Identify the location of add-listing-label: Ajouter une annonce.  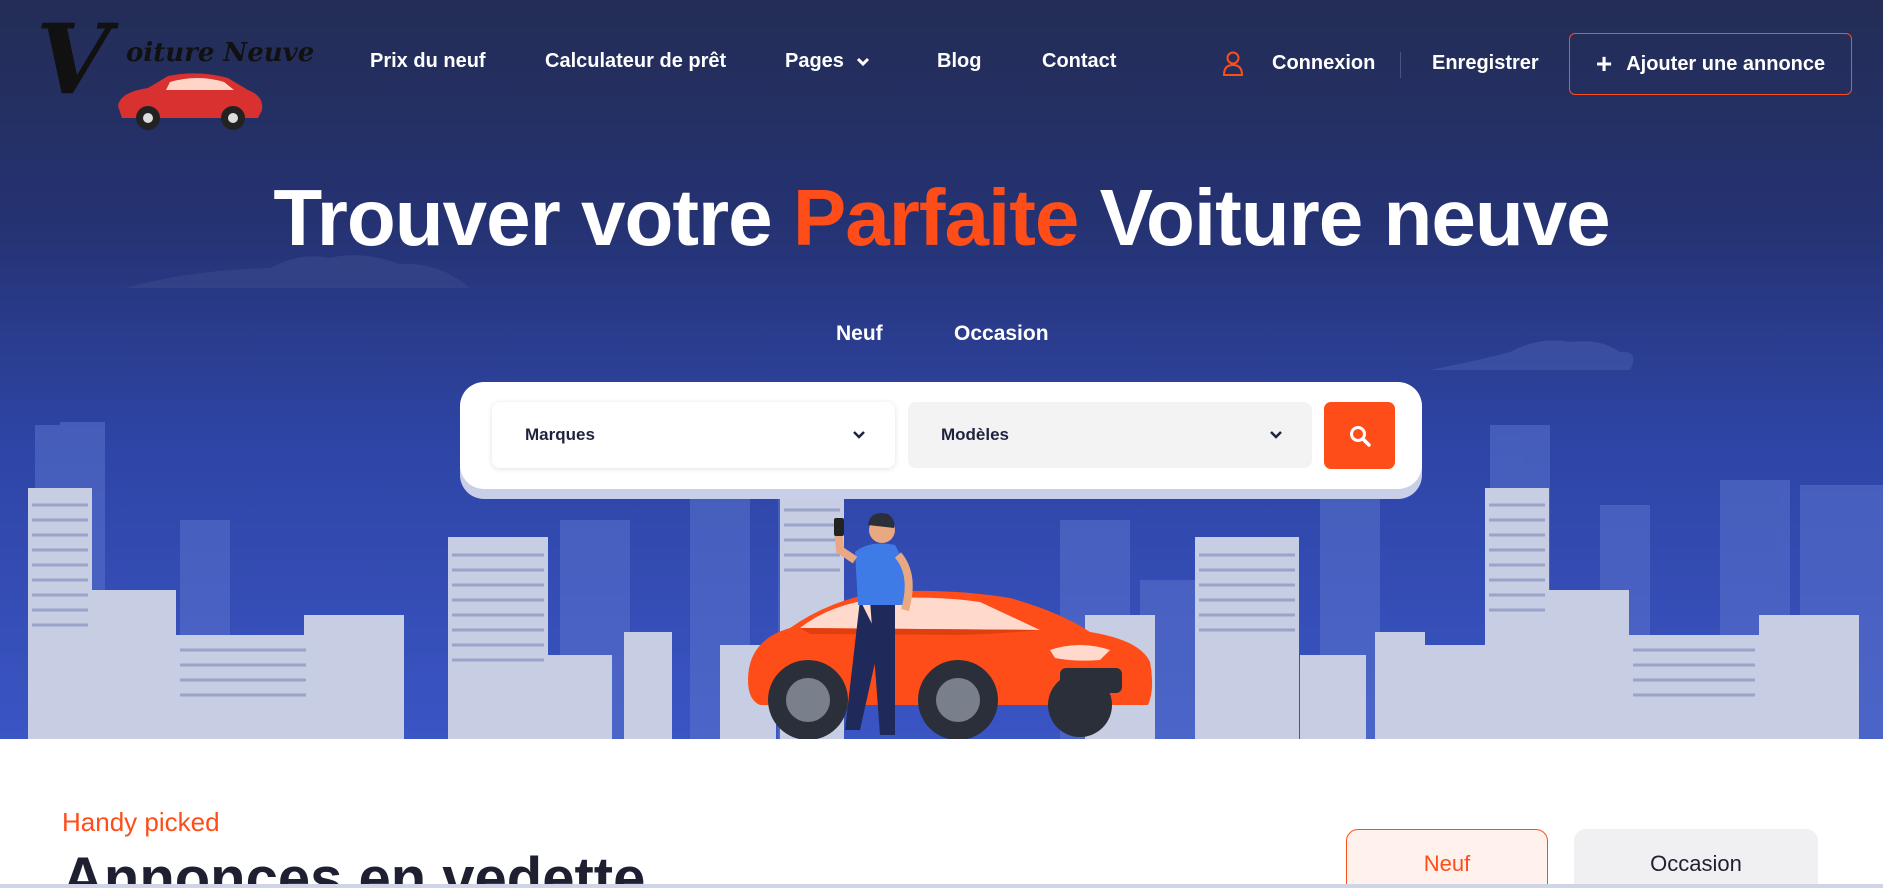
(1726, 63).